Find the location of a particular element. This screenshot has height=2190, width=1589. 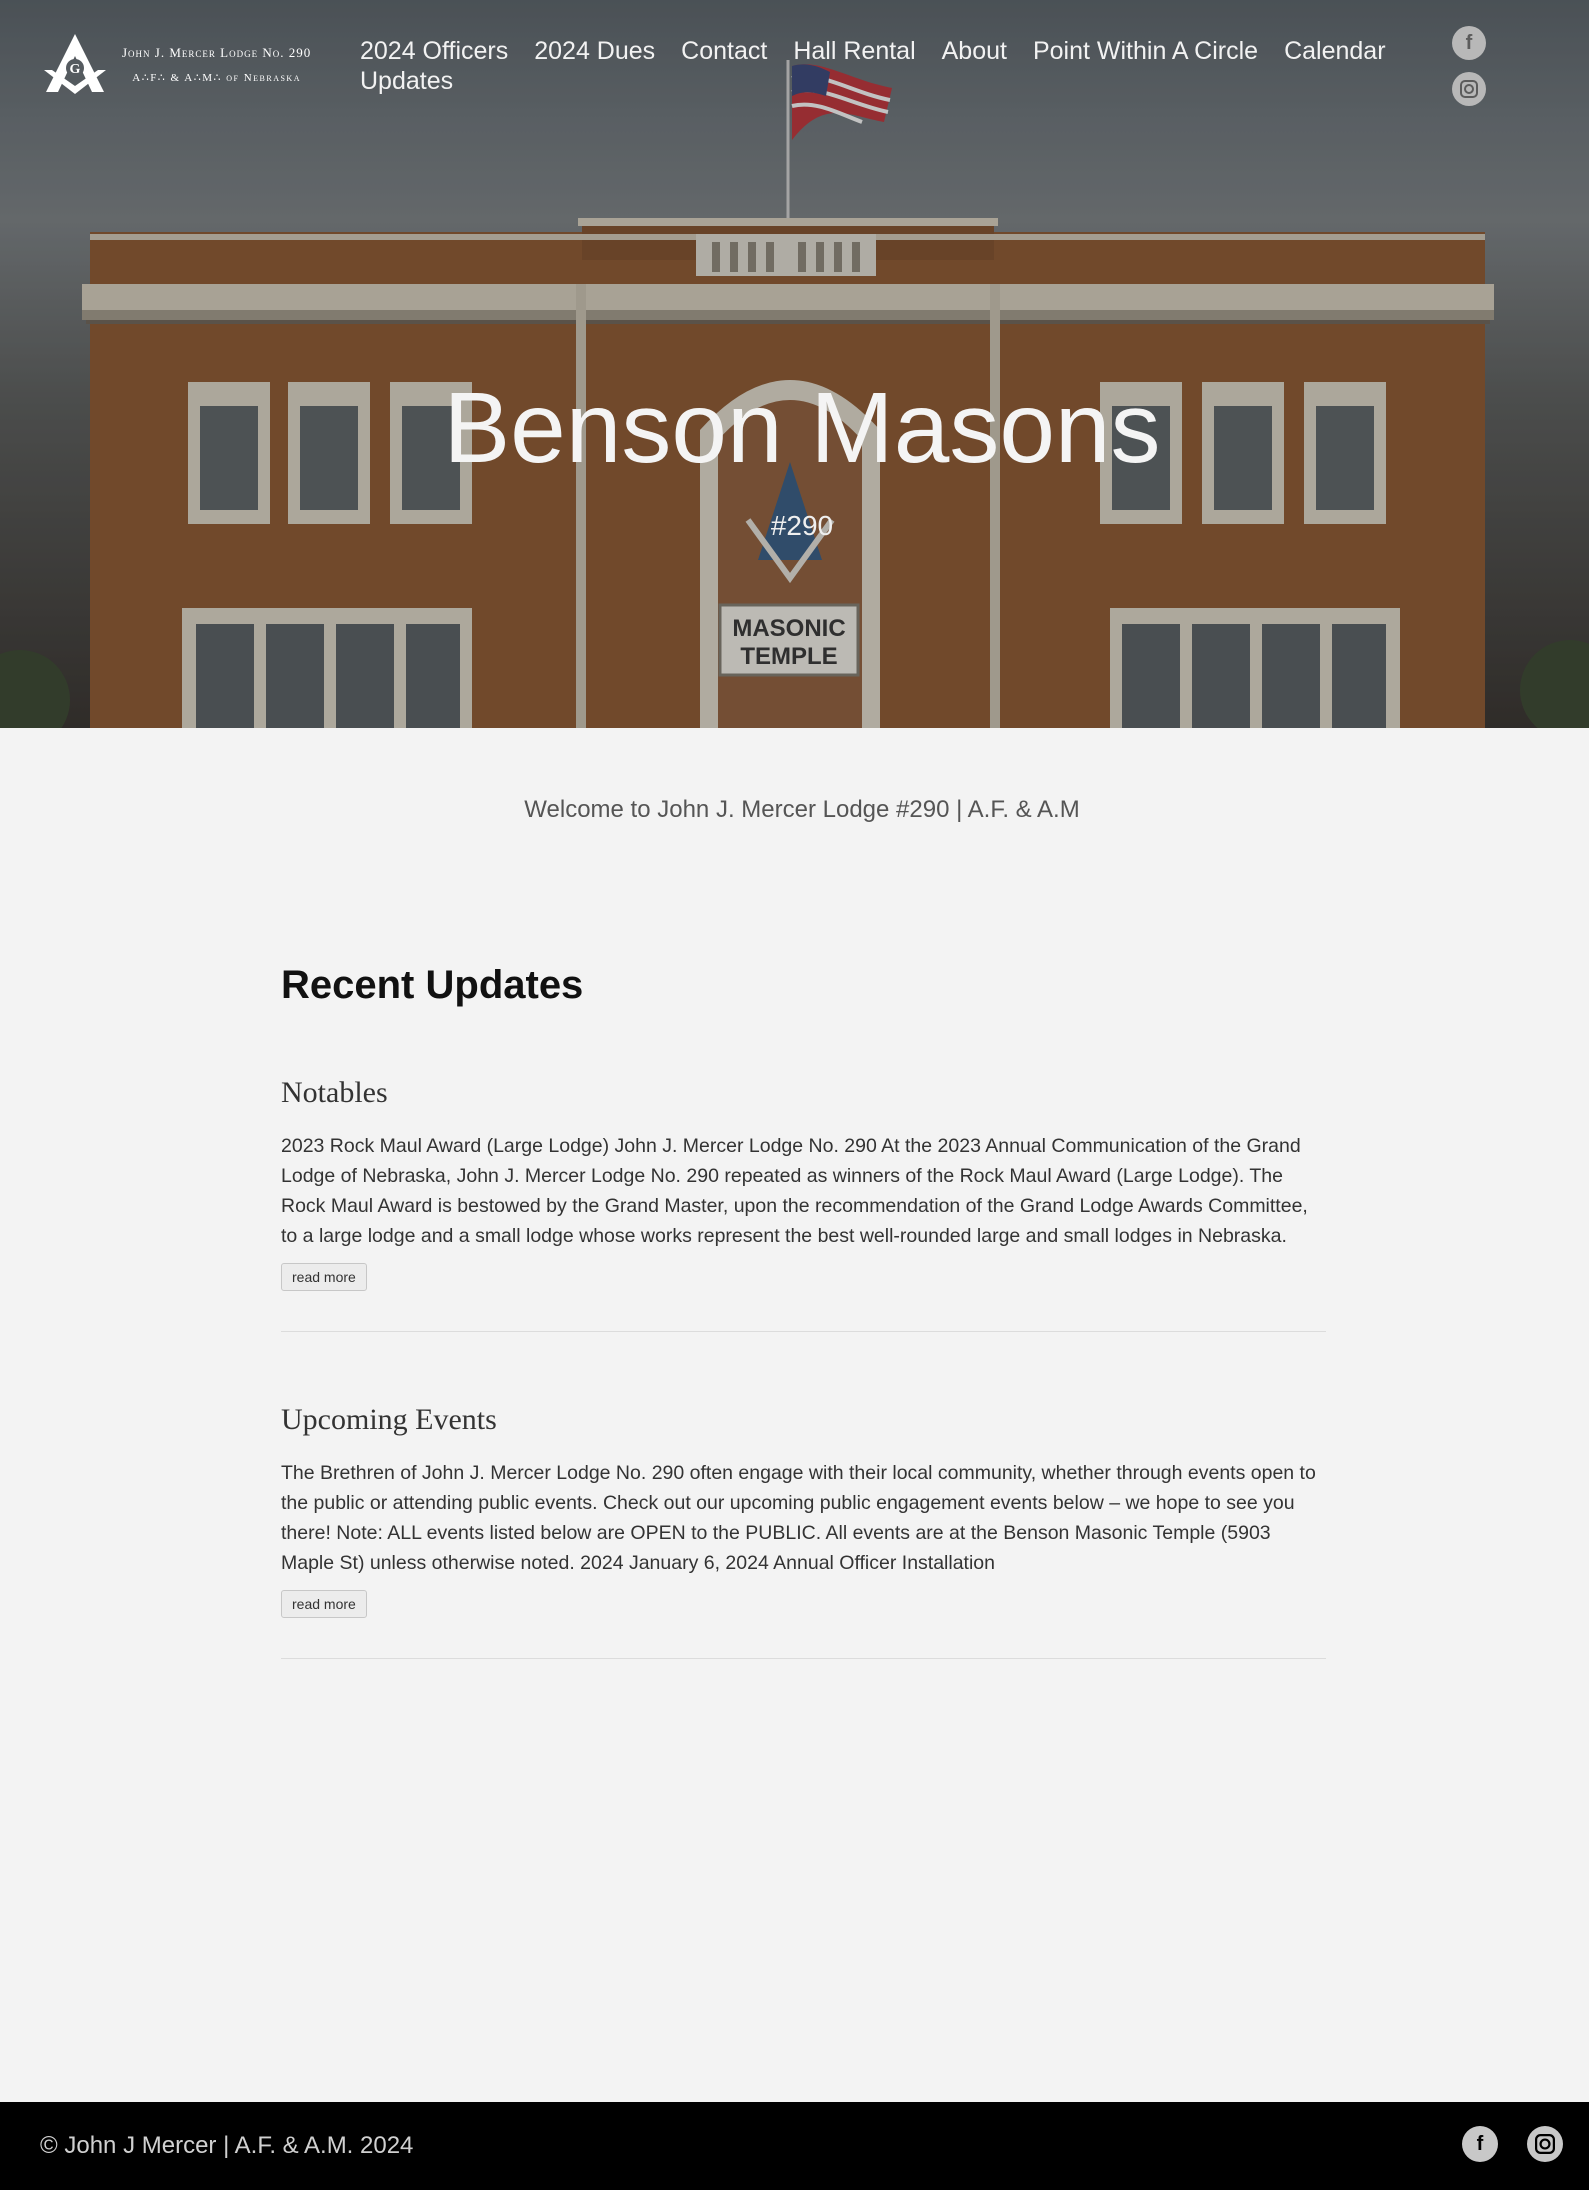

post-title: Notables is located at coordinates (803, 1093).